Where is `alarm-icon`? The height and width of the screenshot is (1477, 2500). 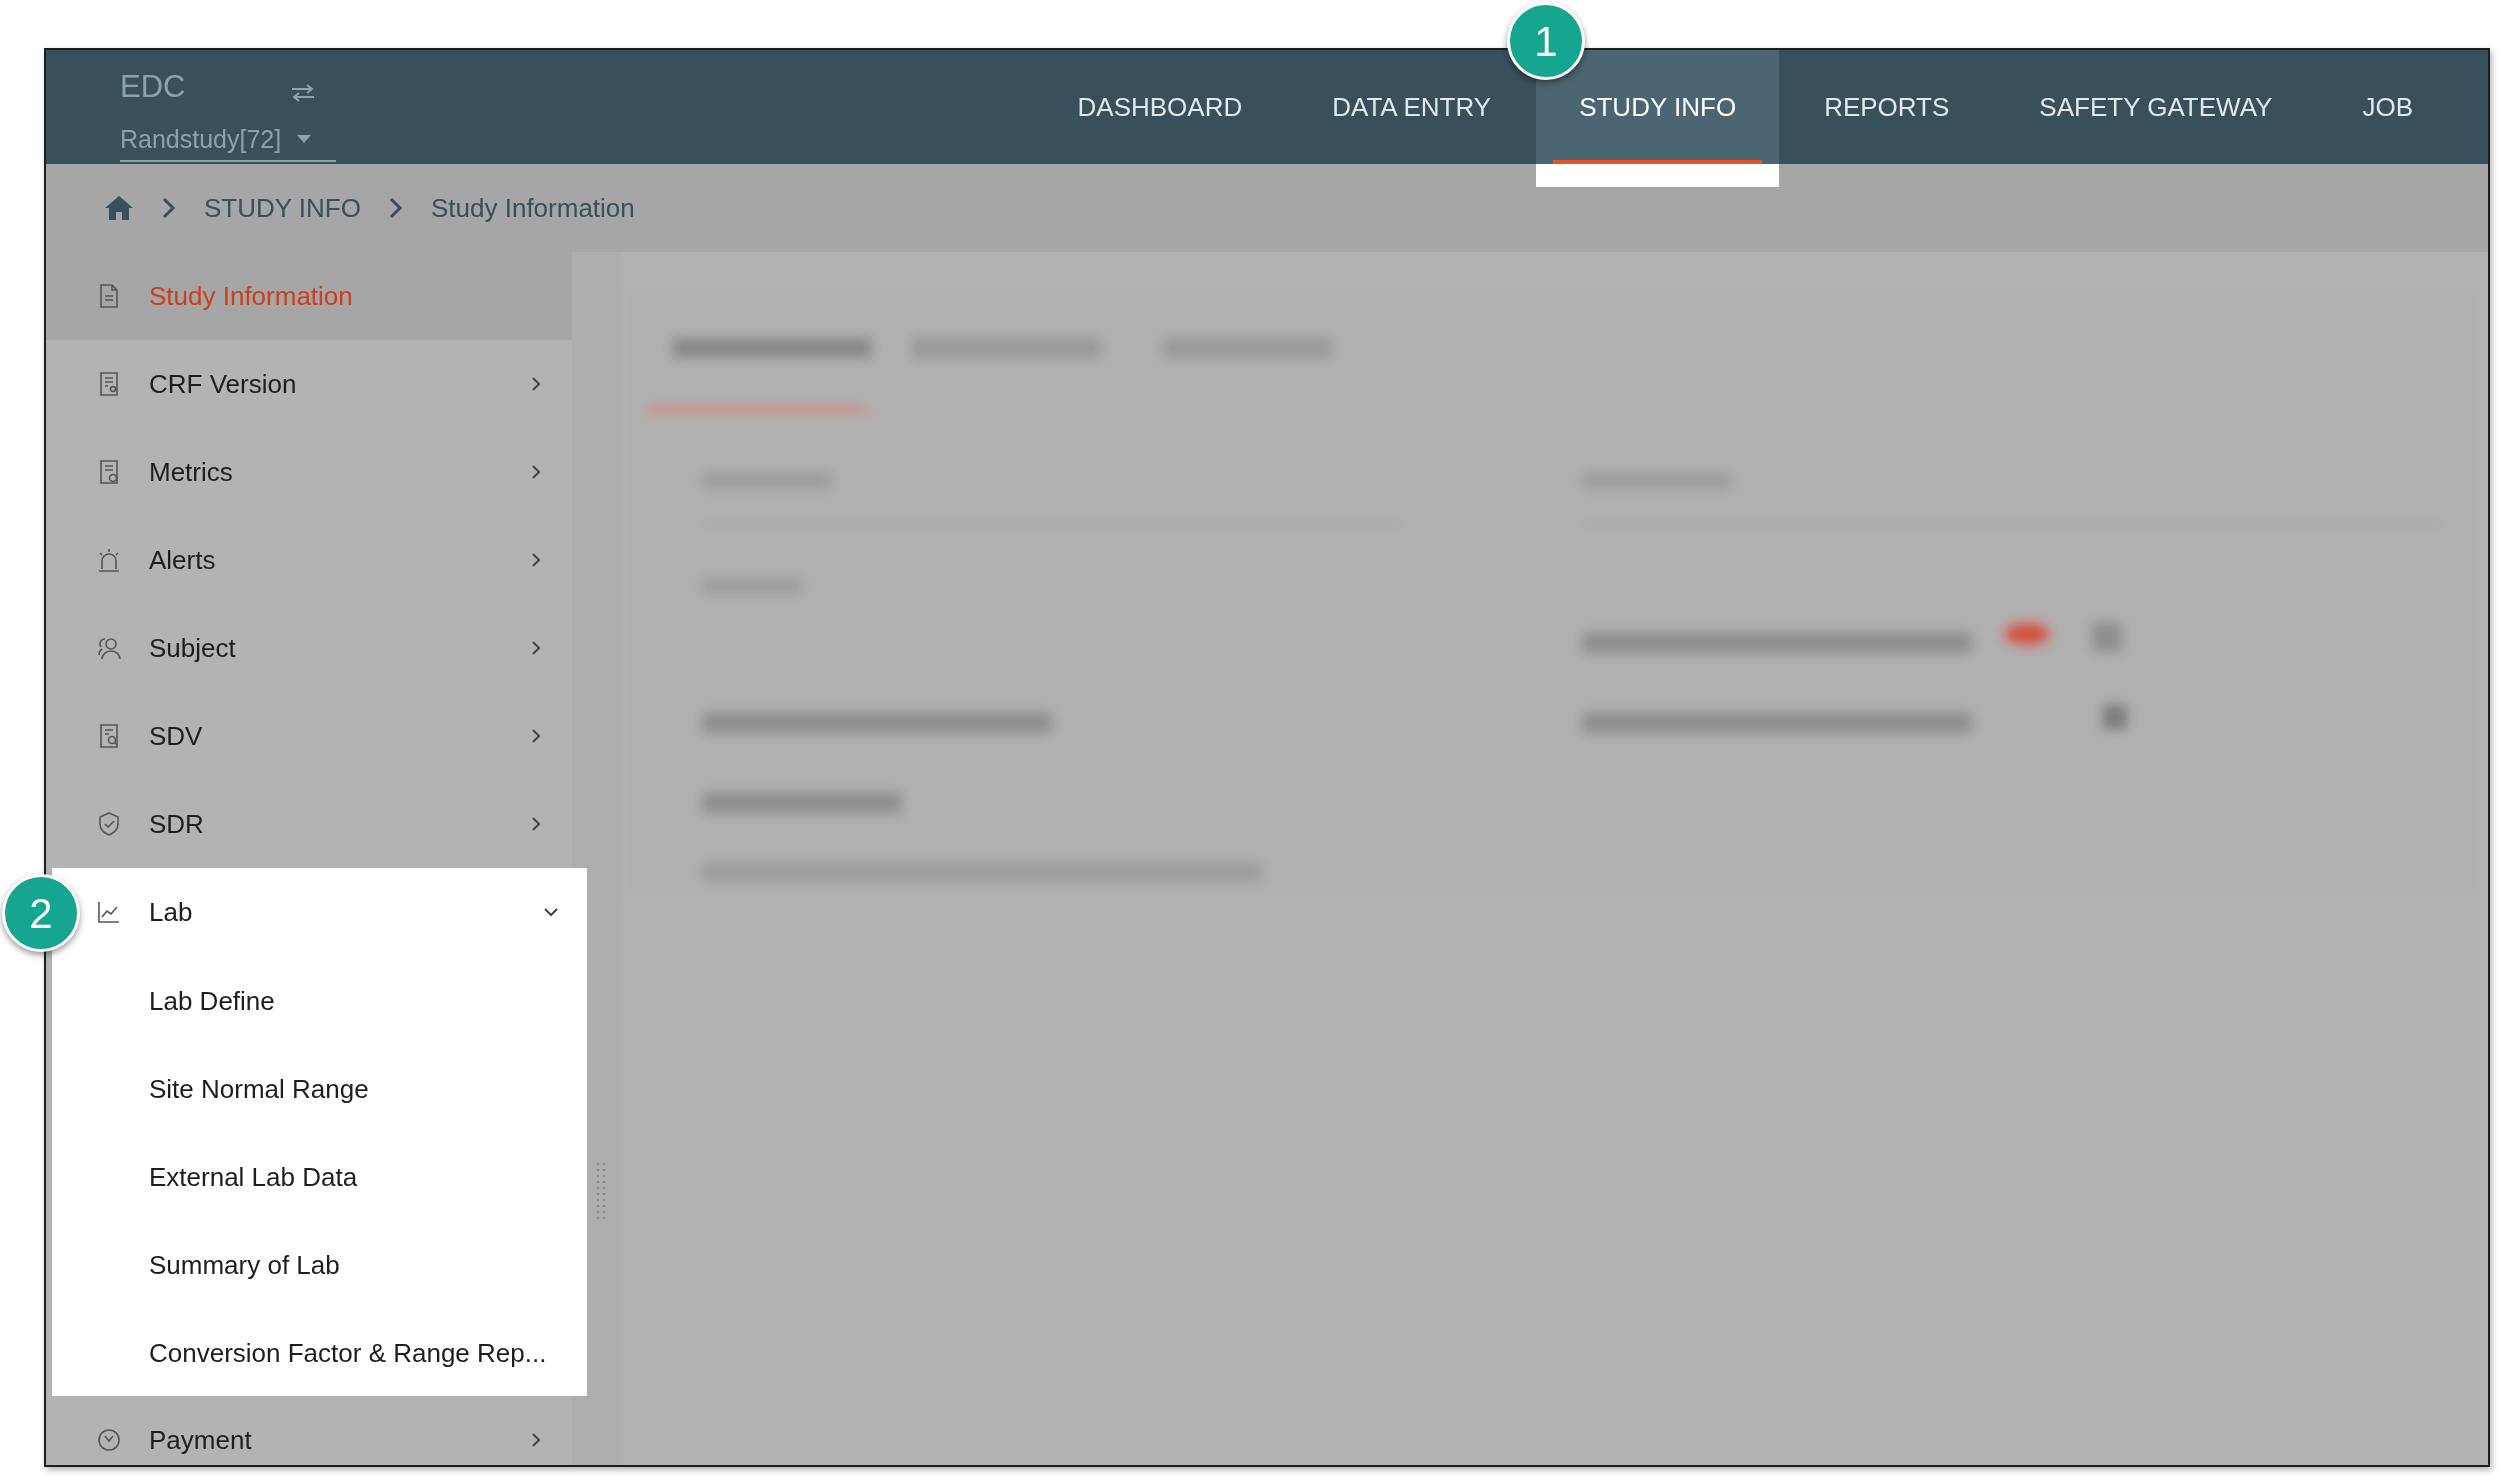 alarm-icon is located at coordinates (109, 560).